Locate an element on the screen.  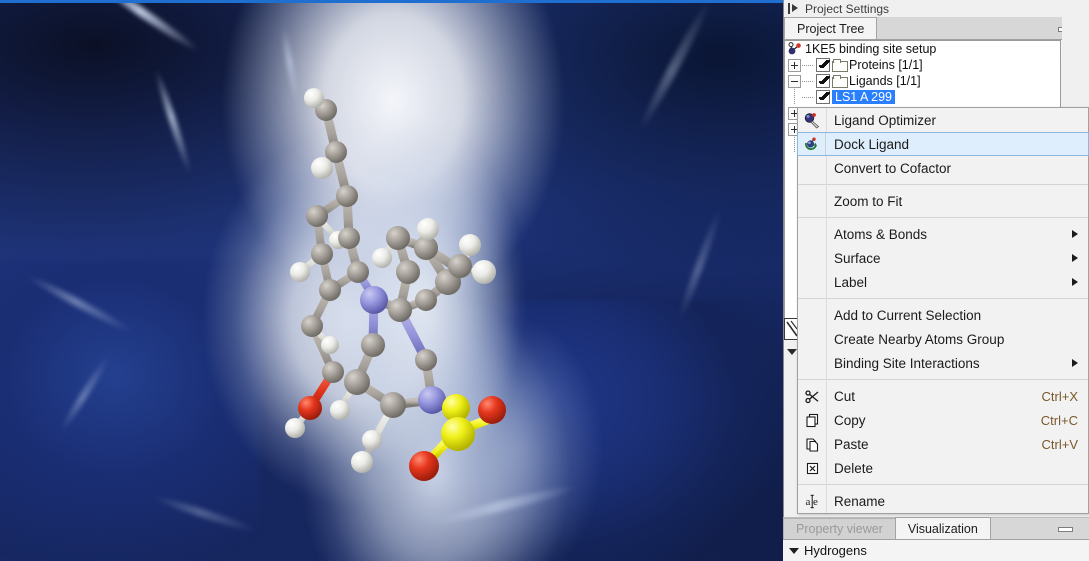
tab-project-tree: Project Tree is located at coordinates (831, 28).